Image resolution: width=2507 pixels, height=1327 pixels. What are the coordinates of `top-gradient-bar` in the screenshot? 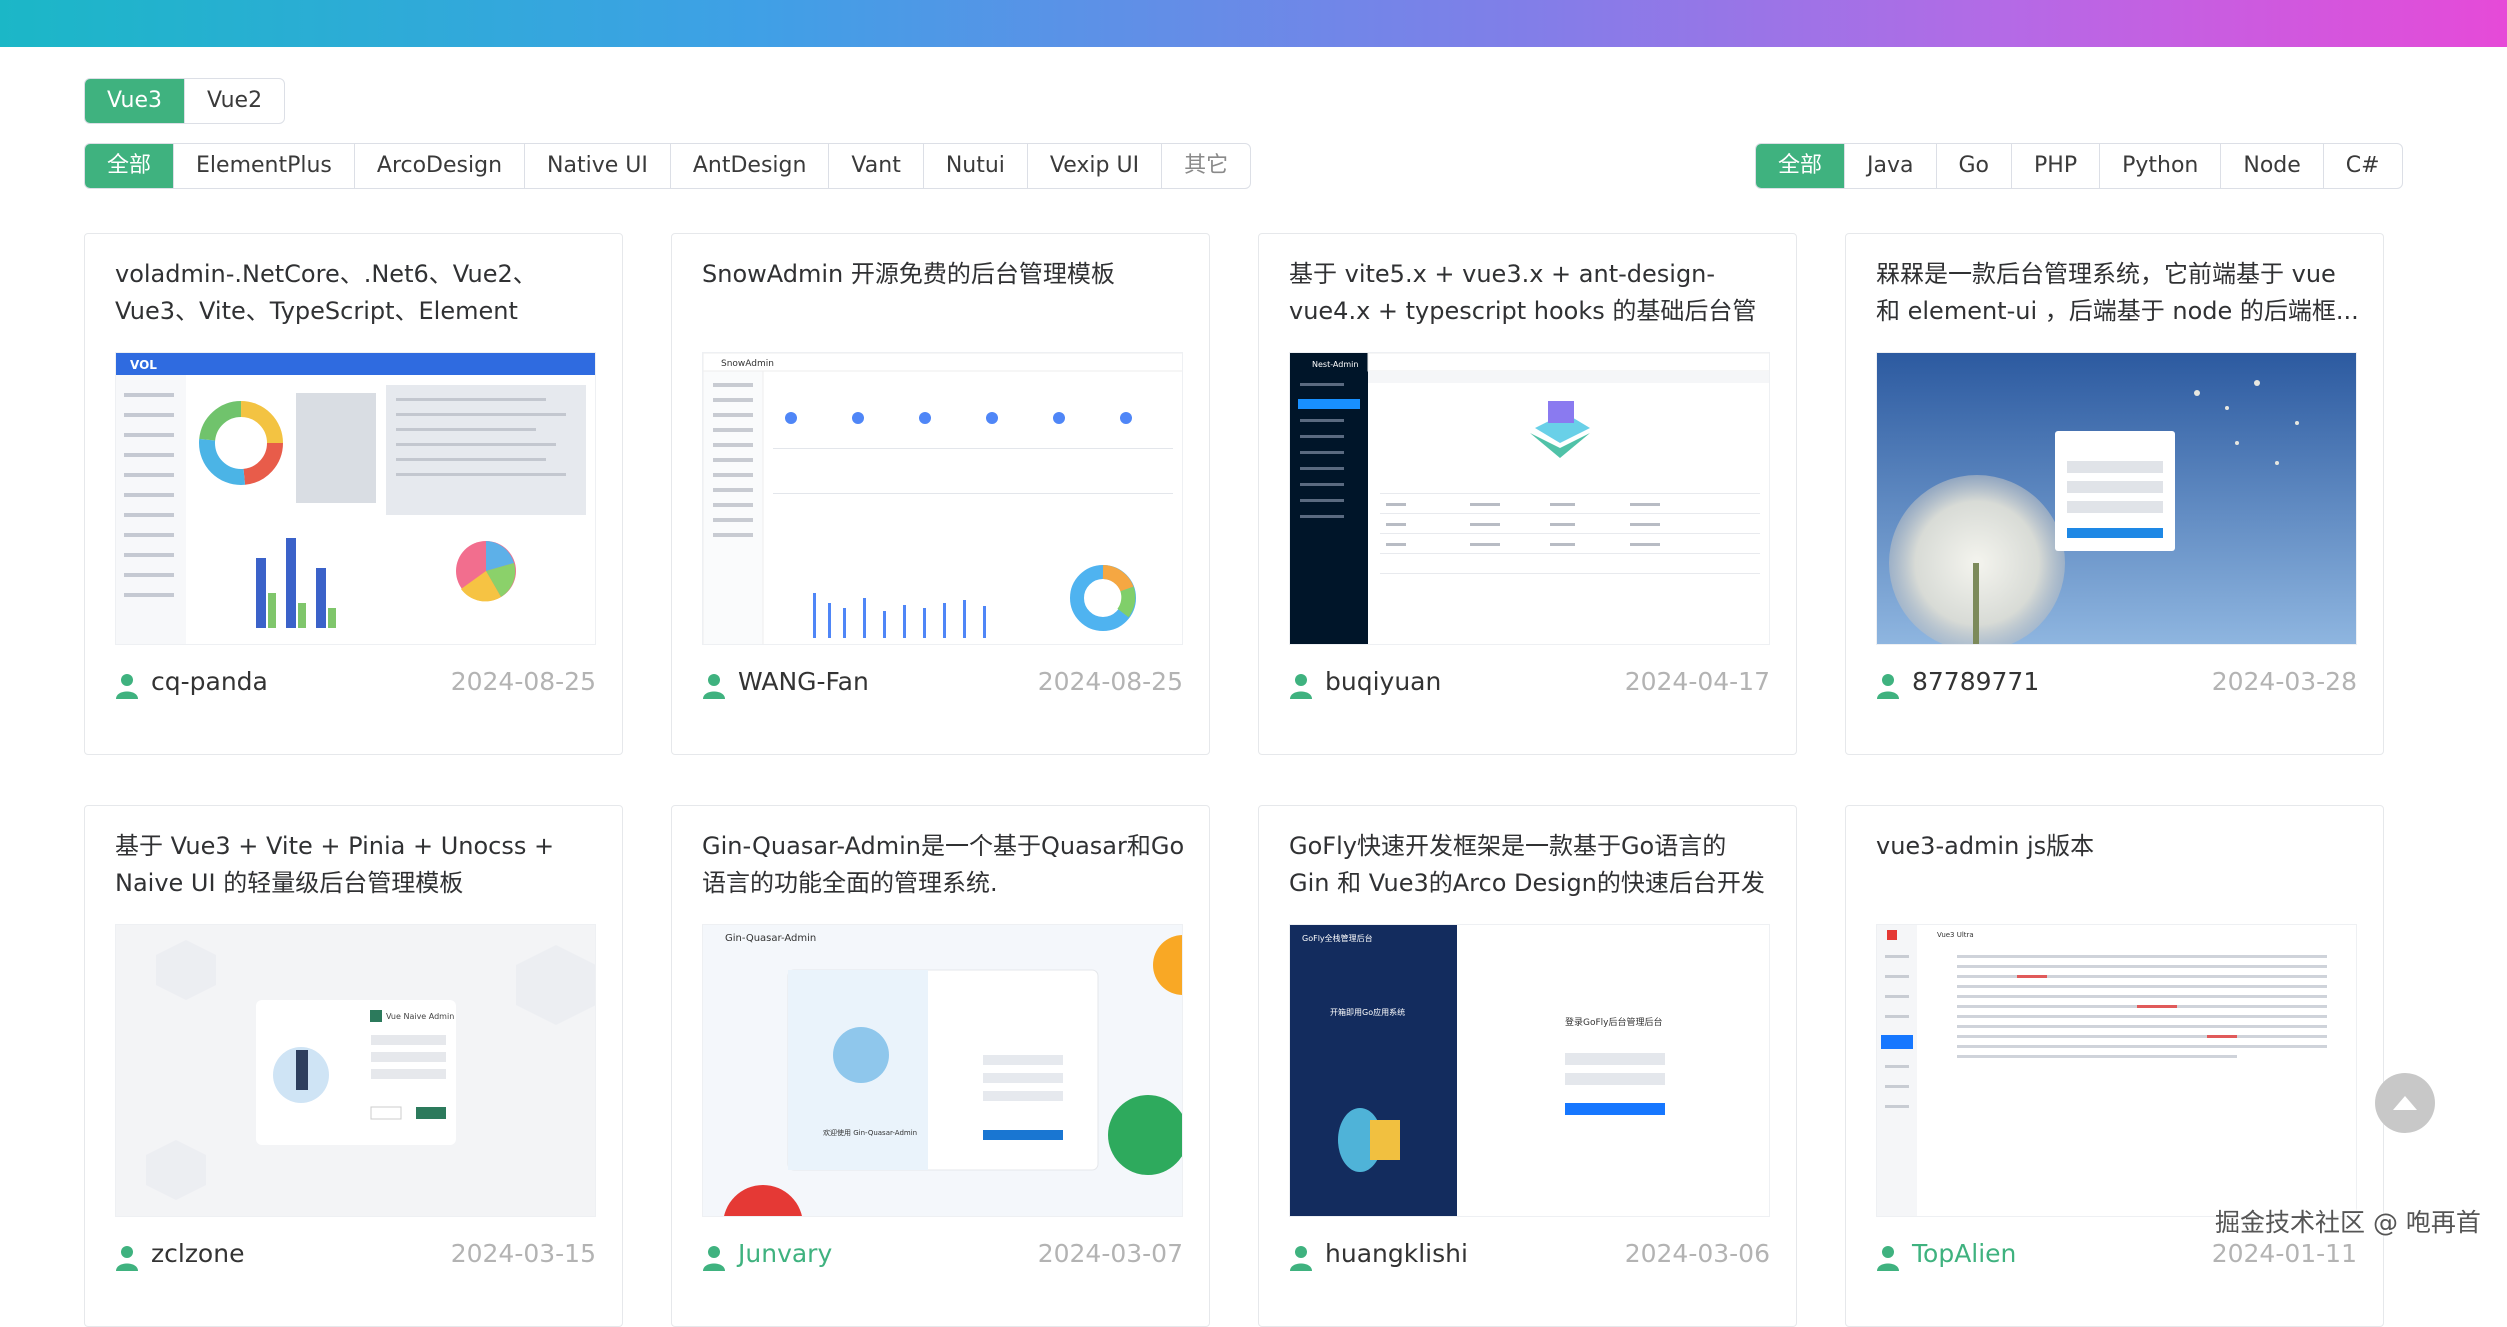 It's located at (1253, 23).